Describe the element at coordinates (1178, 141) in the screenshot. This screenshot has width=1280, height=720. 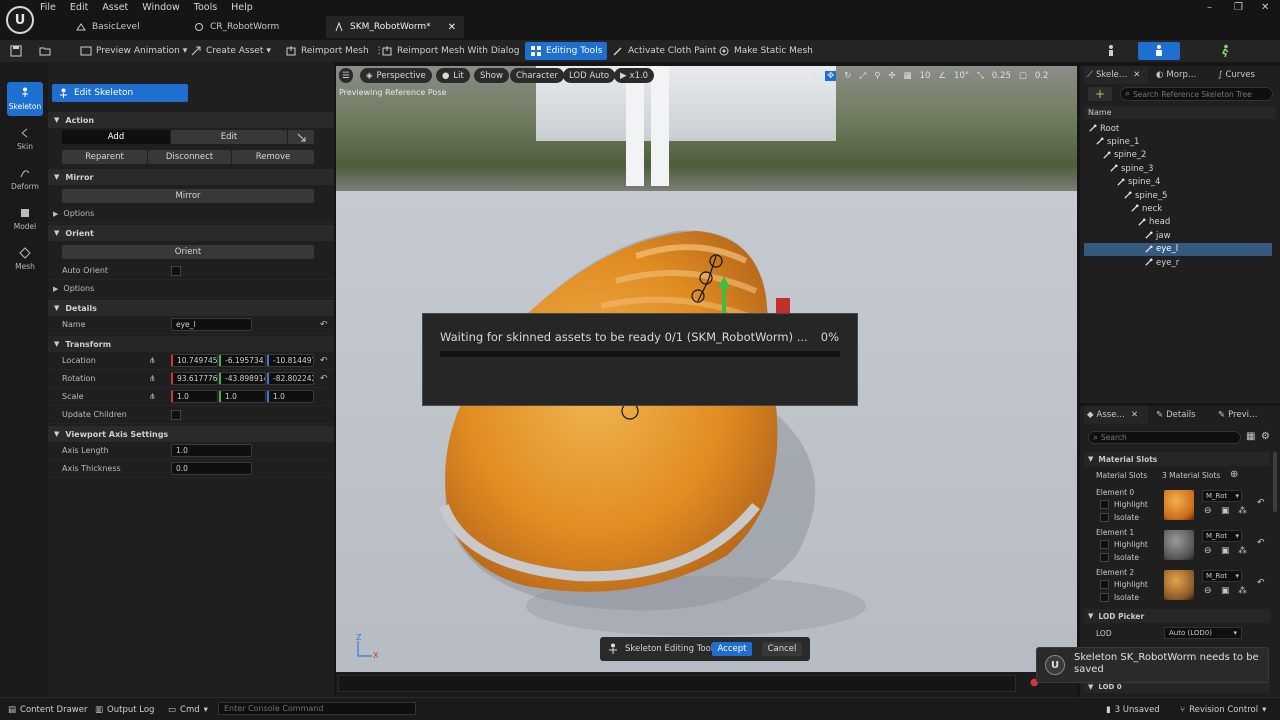
I see `bone-row: spine_1` at that location.